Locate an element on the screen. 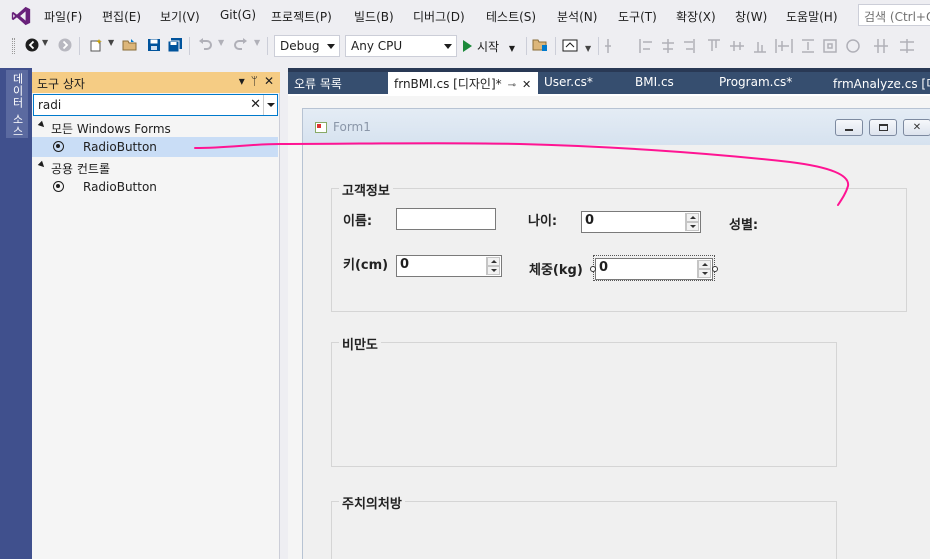  category-label: 공용 컨트롤 is located at coordinates (81, 169).